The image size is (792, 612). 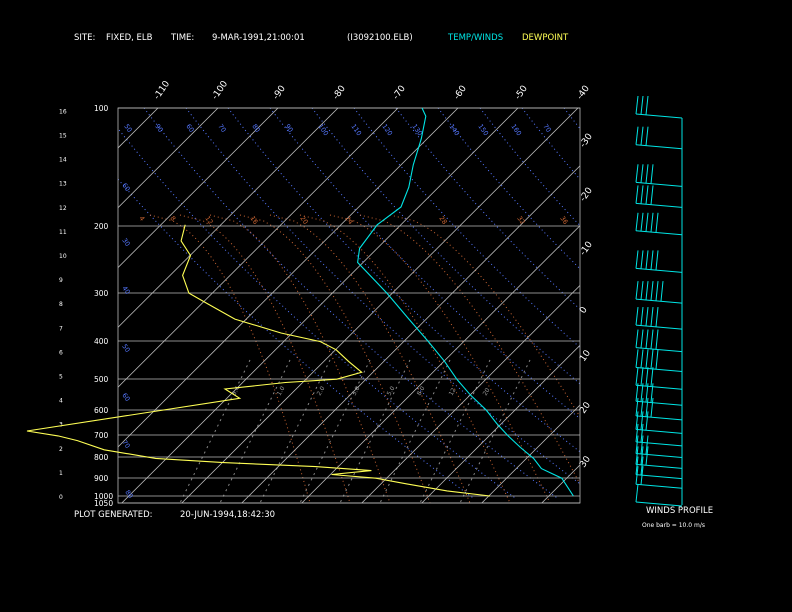 What do you see at coordinates (228, 515) in the screenshot?
I see `plot-generated-value: 20-JUN-1994,18:42:30` at bounding box center [228, 515].